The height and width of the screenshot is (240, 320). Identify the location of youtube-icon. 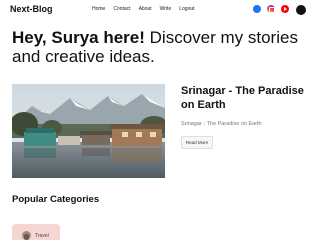
(285, 9).